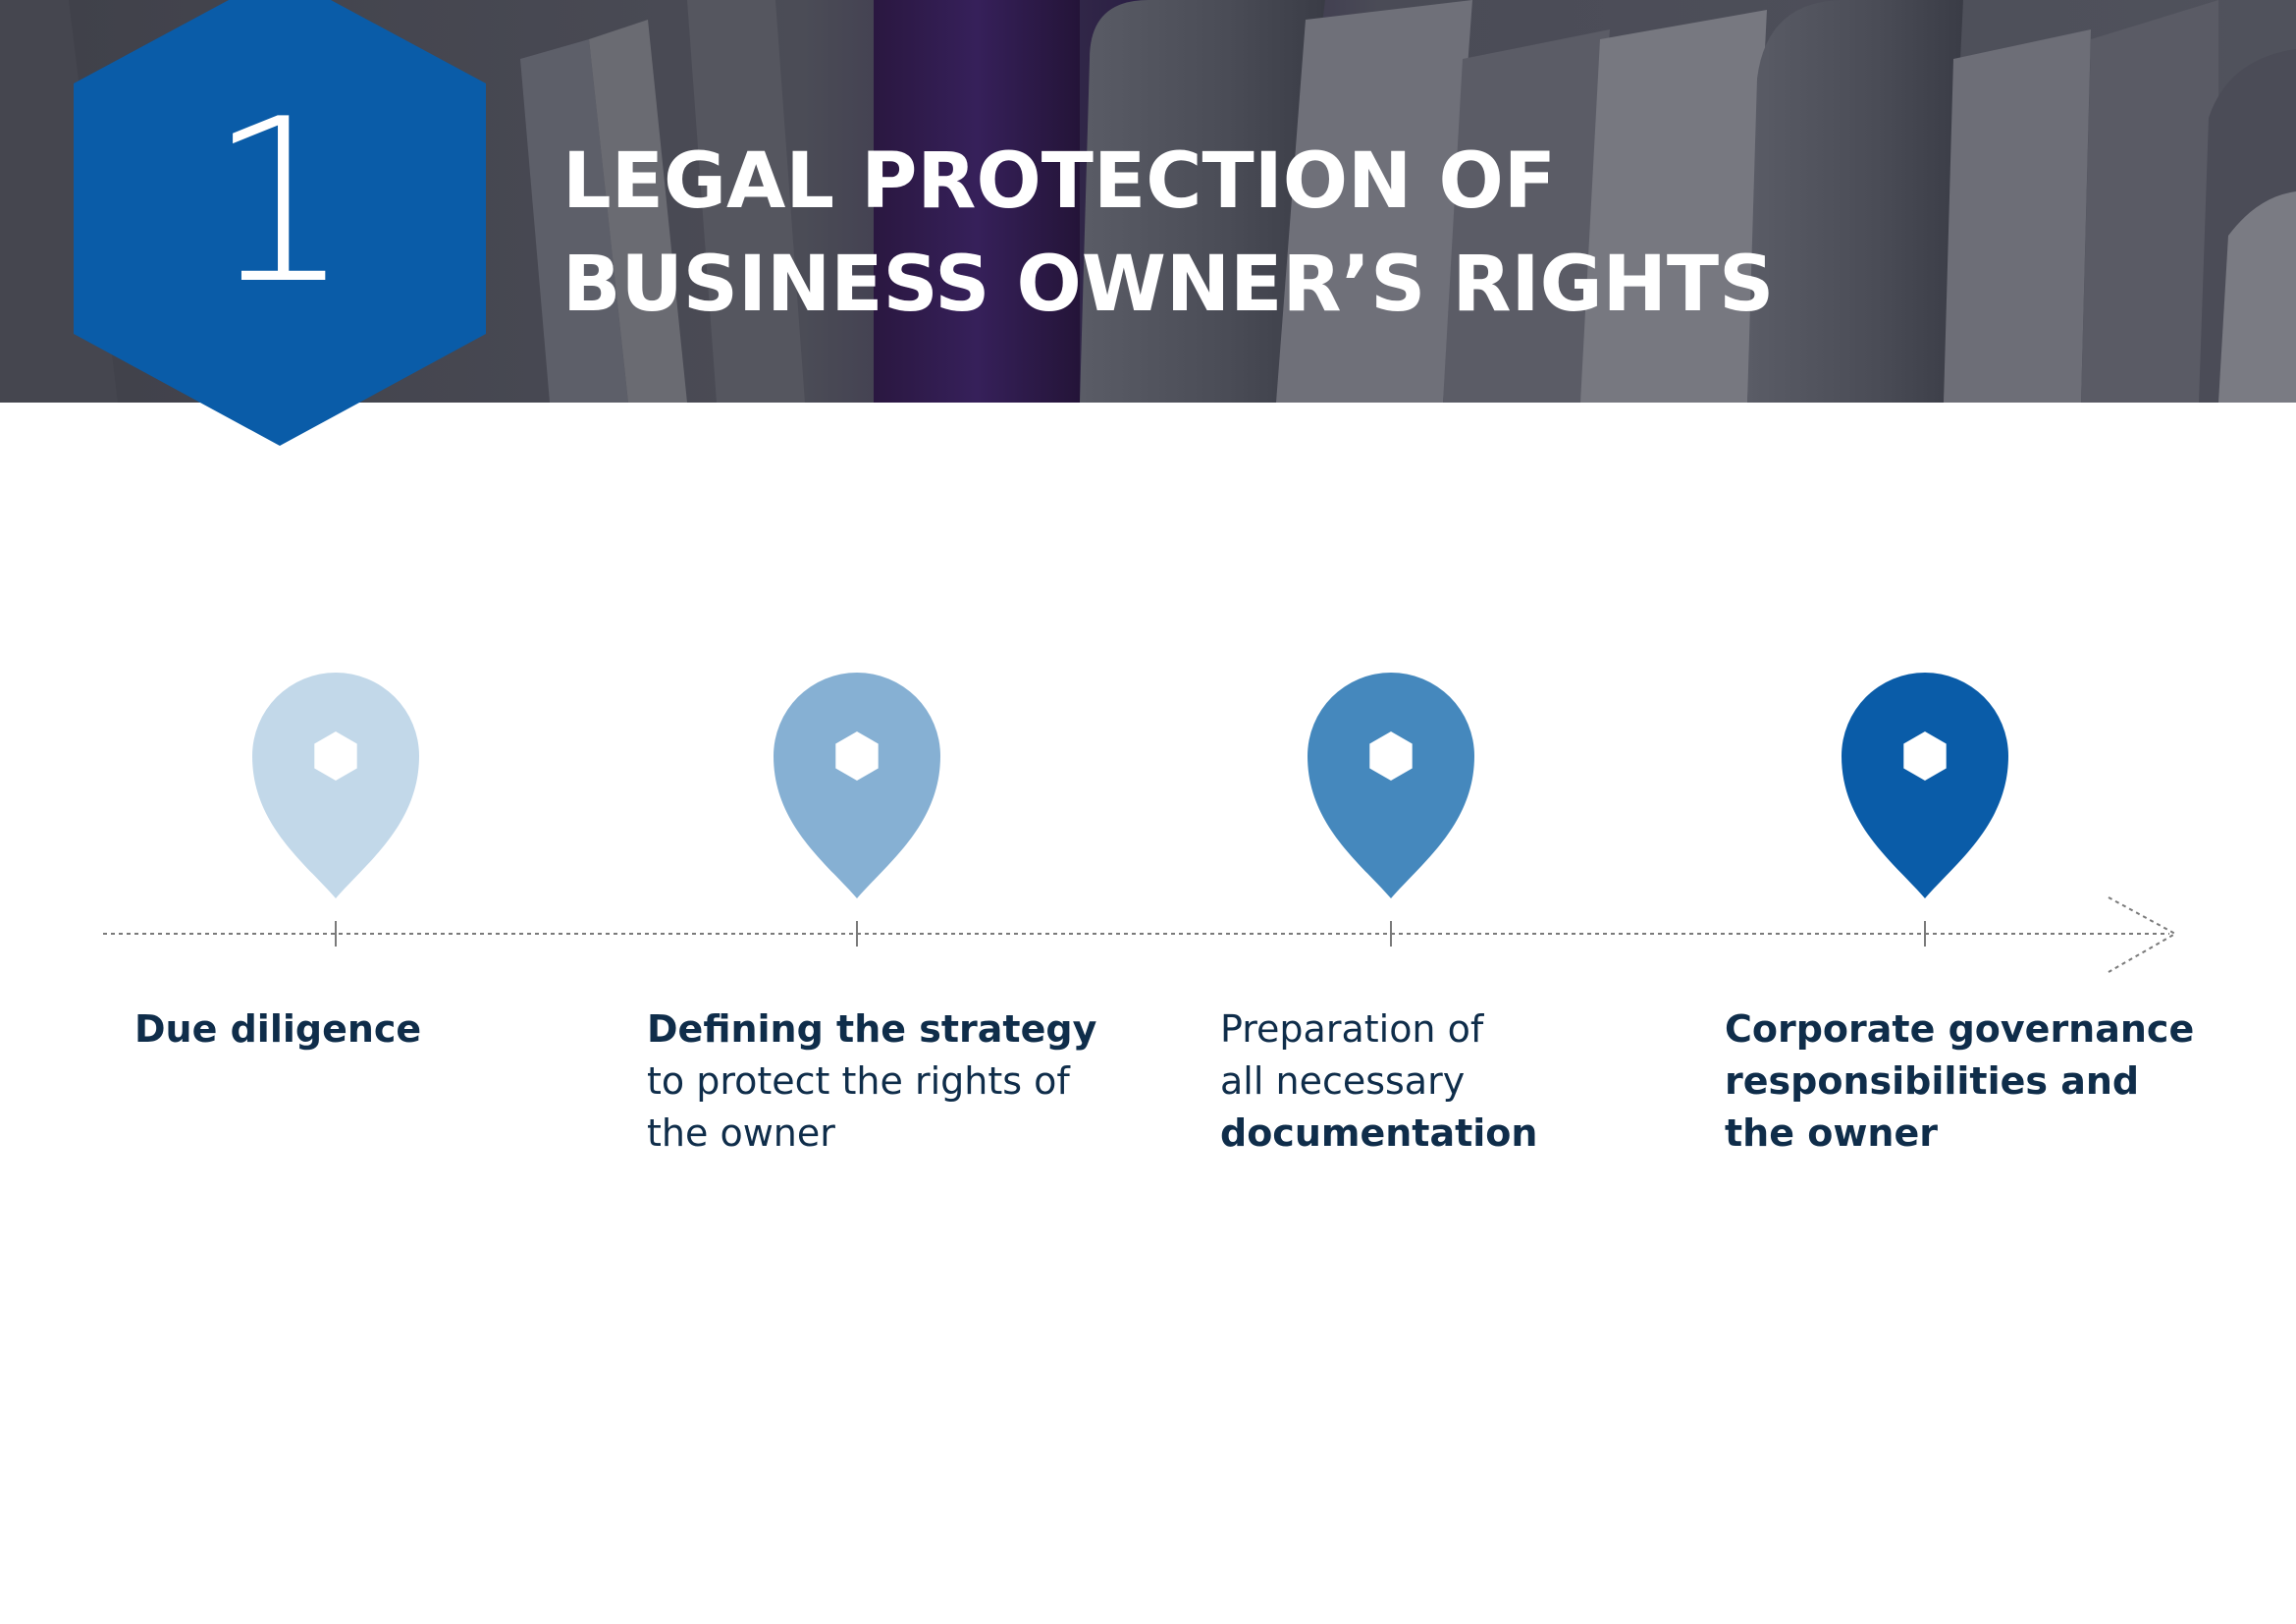 Image resolution: width=2296 pixels, height=1624 pixels. I want to click on step-4-line-2: responsibilities and, so click(1932, 1081).